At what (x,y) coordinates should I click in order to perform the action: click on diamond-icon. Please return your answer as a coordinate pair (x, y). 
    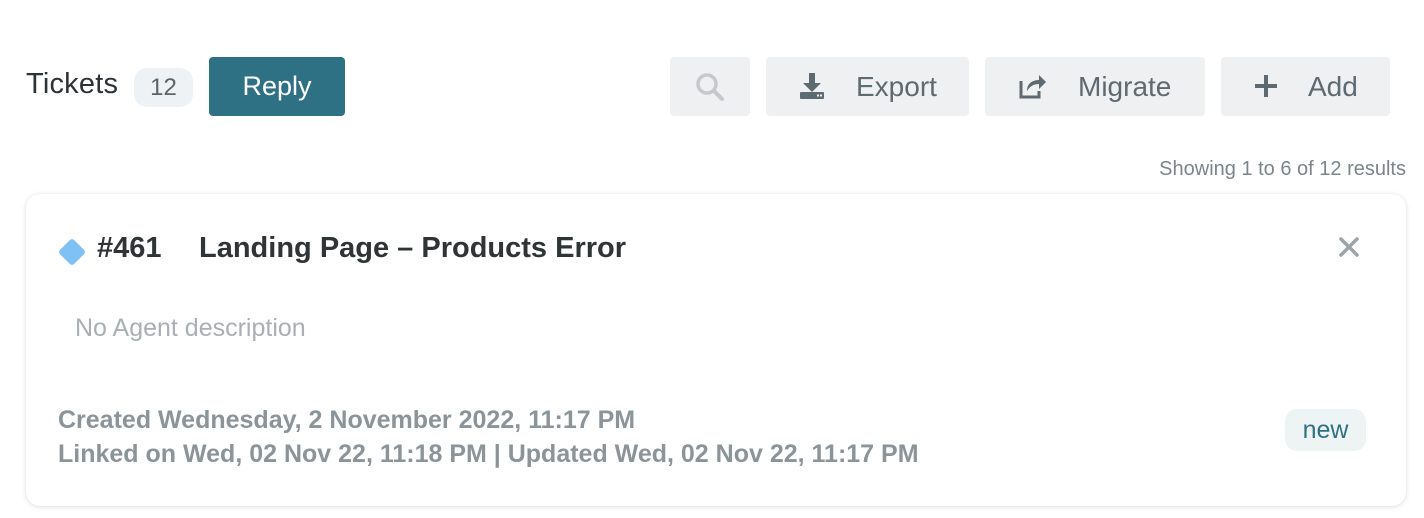
    Looking at the image, I should click on (72, 252).